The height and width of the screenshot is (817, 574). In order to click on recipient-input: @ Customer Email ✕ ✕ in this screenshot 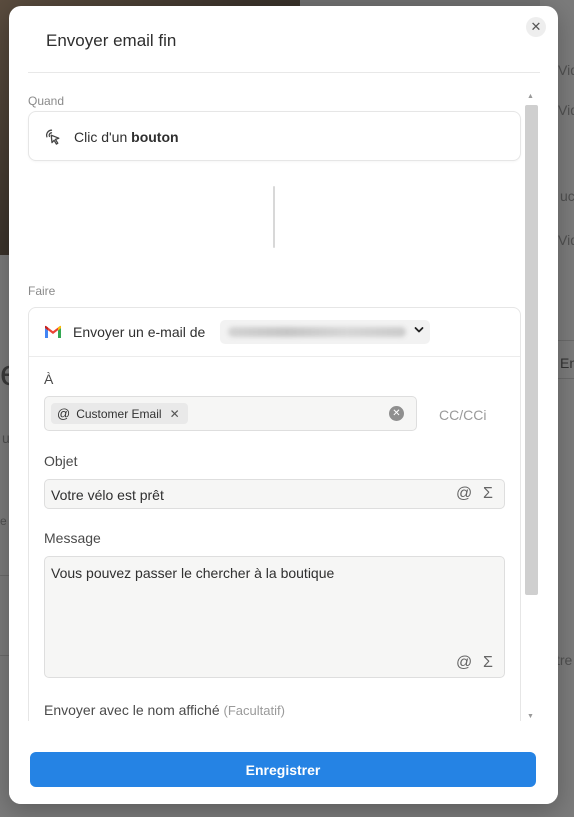, I will do `click(230, 413)`.